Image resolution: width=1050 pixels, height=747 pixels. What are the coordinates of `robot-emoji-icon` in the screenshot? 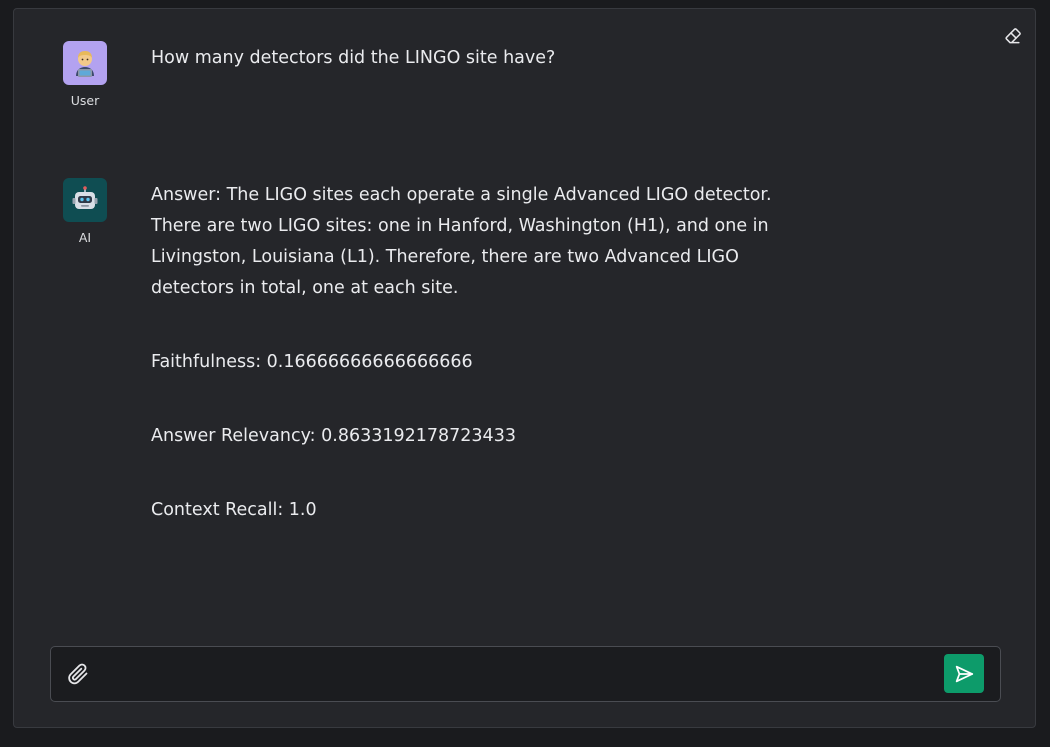 It's located at (85, 197).